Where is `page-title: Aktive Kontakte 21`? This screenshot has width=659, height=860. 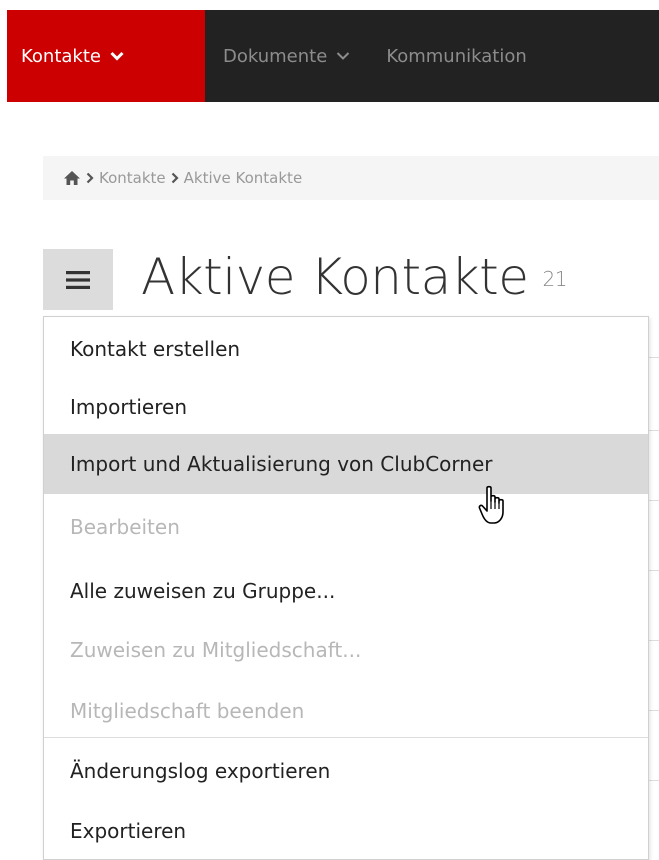
page-title: Aktive Kontakte 21 is located at coordinates (354, 277).